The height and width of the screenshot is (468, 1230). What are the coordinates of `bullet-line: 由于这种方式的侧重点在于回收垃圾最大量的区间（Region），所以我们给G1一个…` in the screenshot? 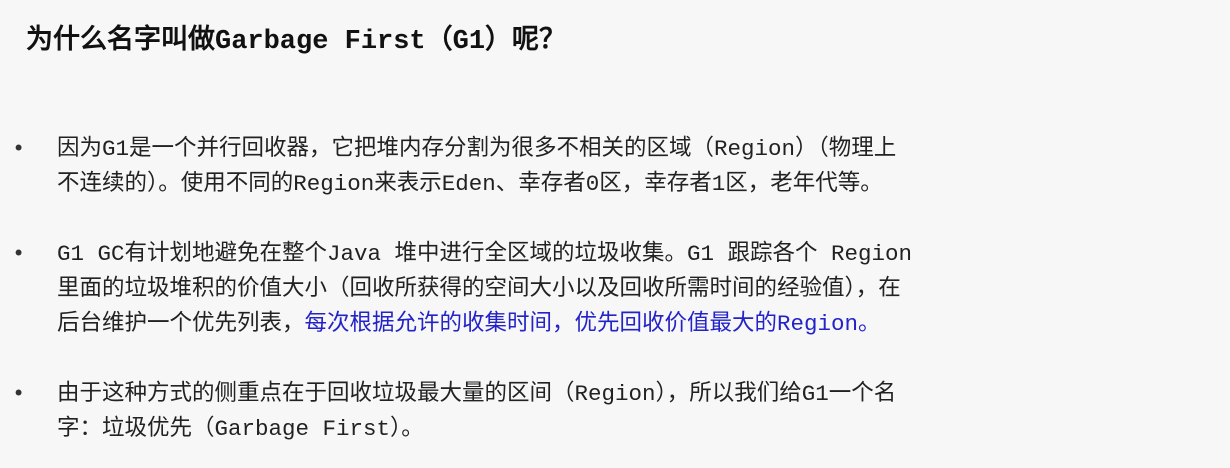 It's located at (477, 394).